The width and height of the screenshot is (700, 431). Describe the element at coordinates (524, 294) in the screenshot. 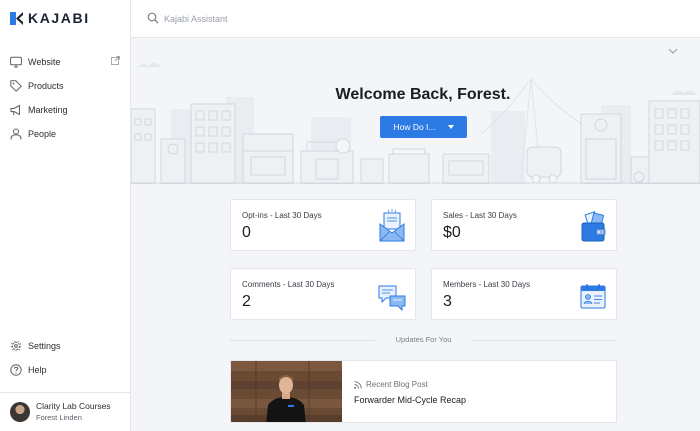

I see `stat-card-members: Members - Last 30 Days 3` at that location.